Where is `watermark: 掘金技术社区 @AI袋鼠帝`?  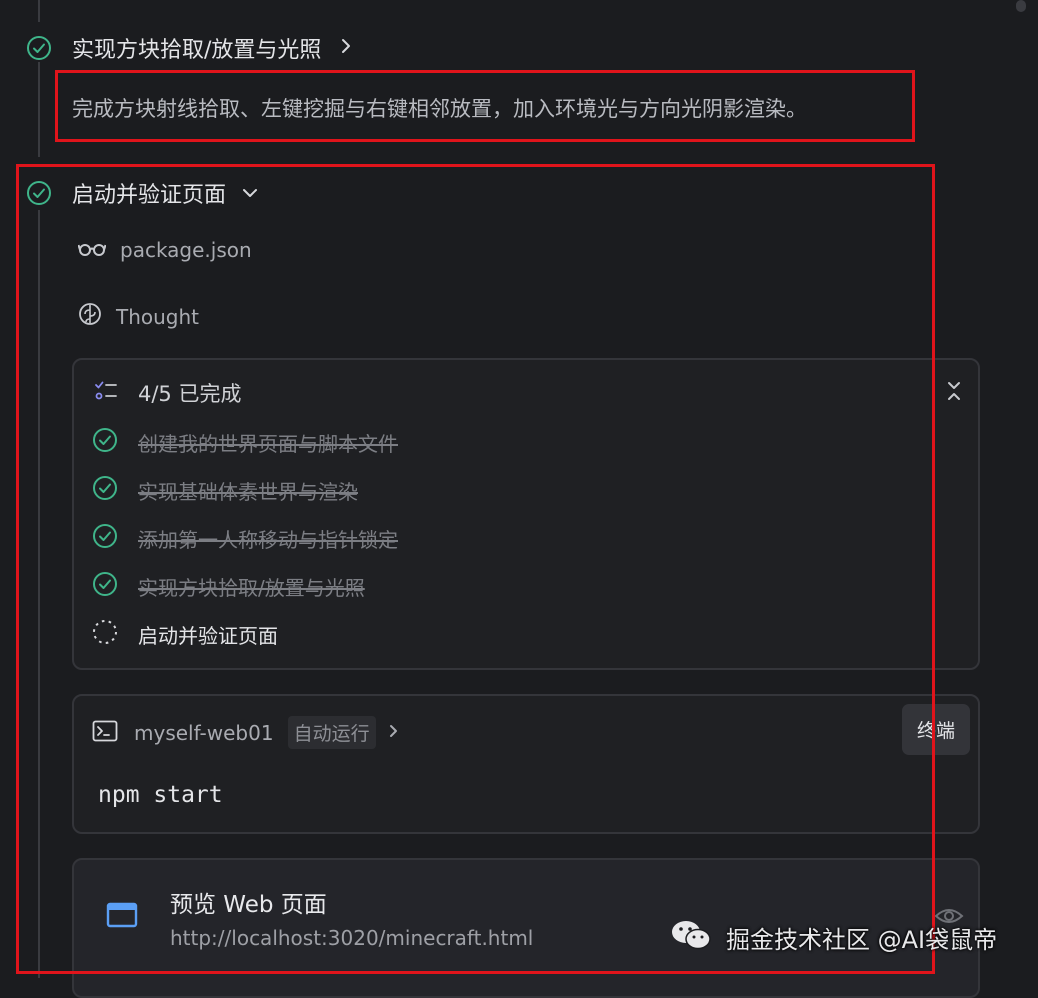 watermark: 掘金技术社区 @AI袋鼠帝 is located at coordinates (833, 937).